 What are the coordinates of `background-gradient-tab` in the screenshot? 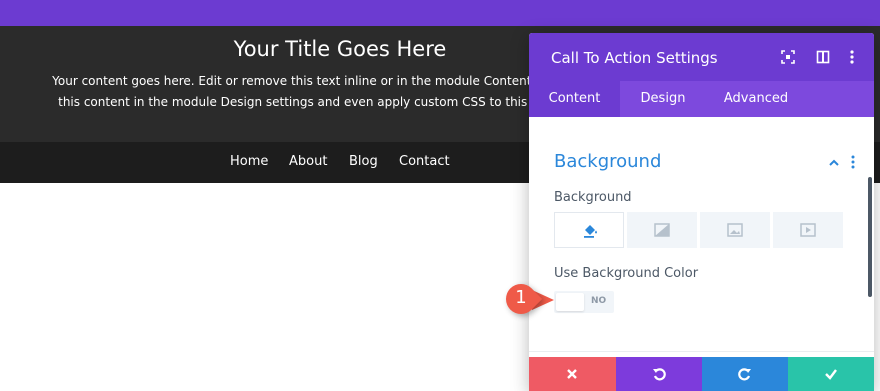 It's located at (662, 230).